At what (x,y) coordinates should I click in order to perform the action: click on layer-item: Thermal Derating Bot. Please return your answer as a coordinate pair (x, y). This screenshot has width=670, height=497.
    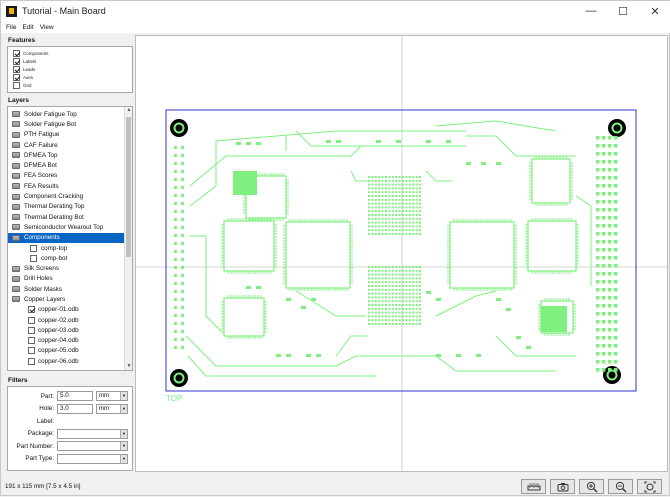
    Looking at the image, I should click on (70, 217).